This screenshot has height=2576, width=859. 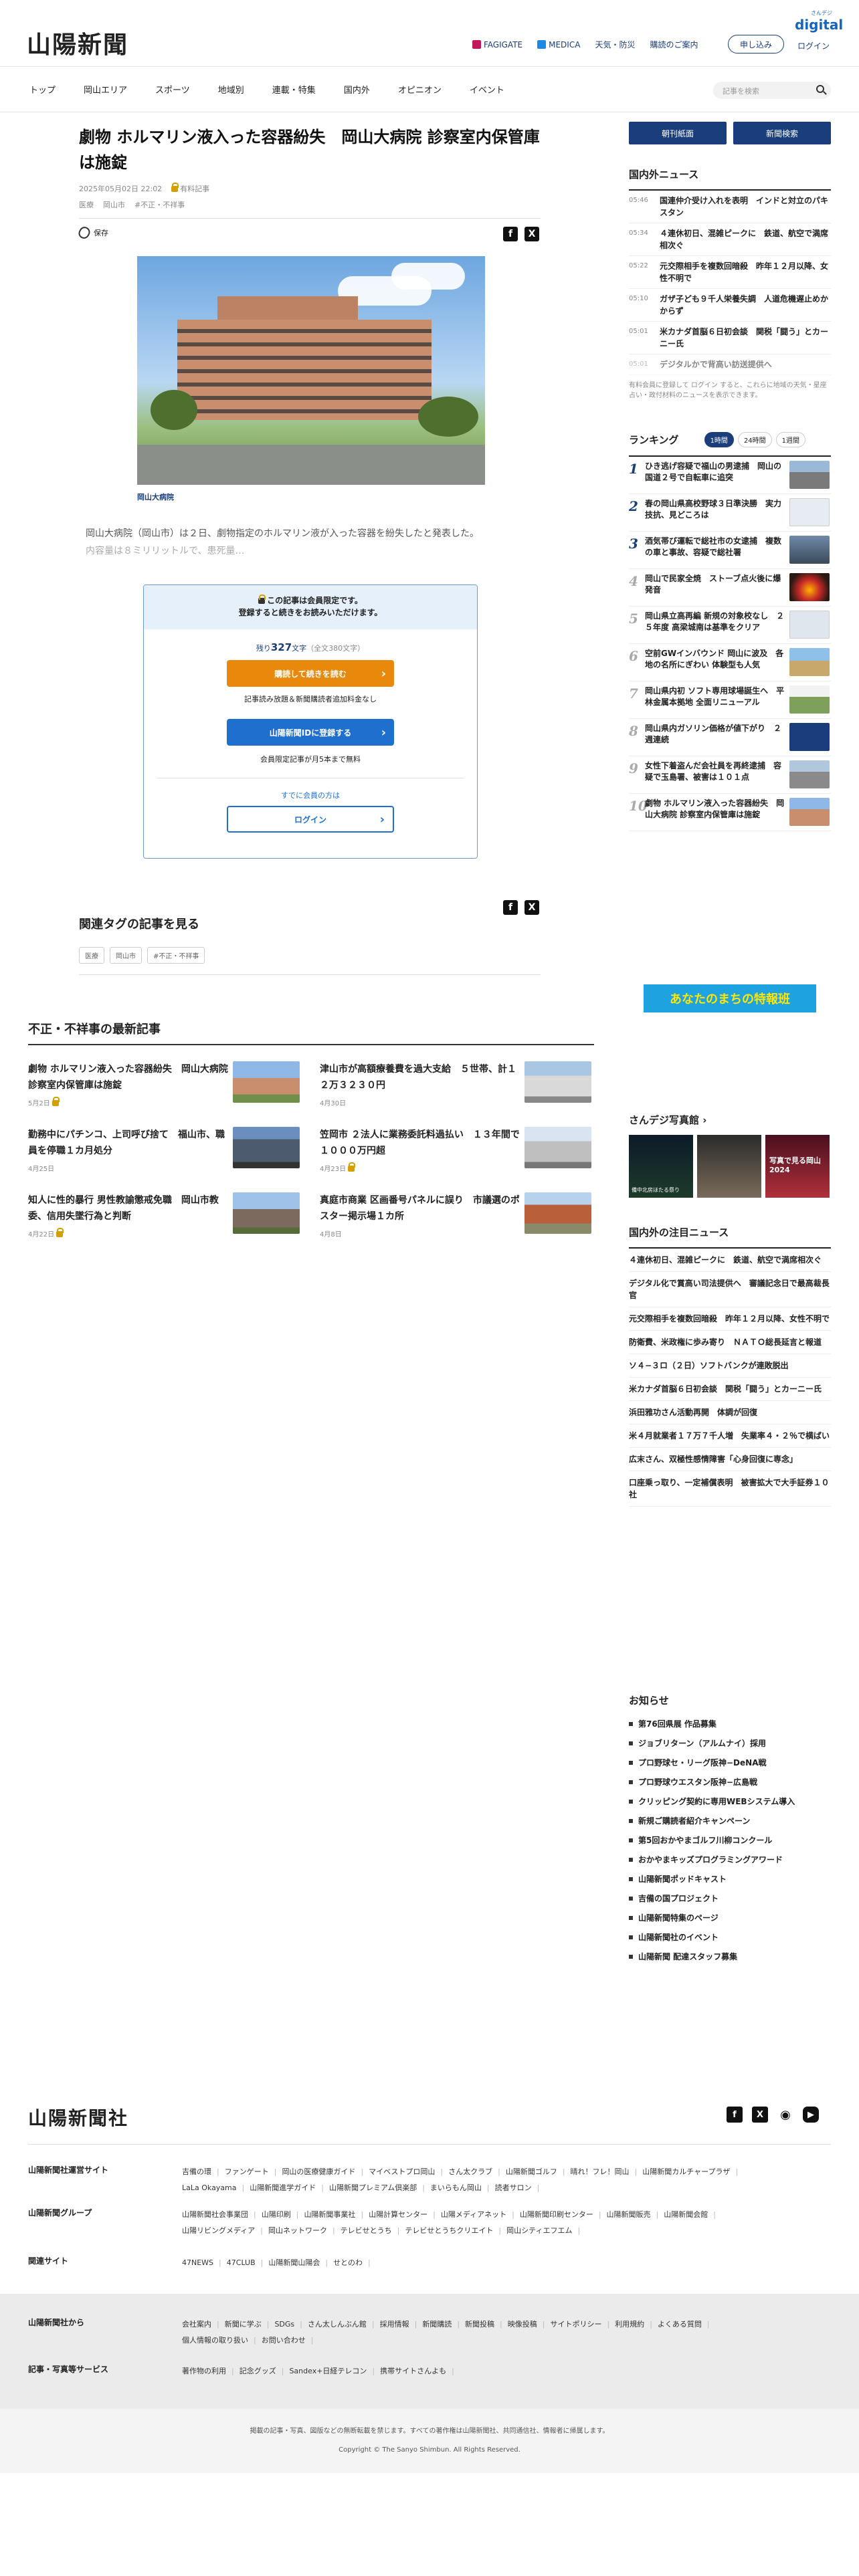 I want to click on nav-item-region: 地域別, so click(x=231, y=90).